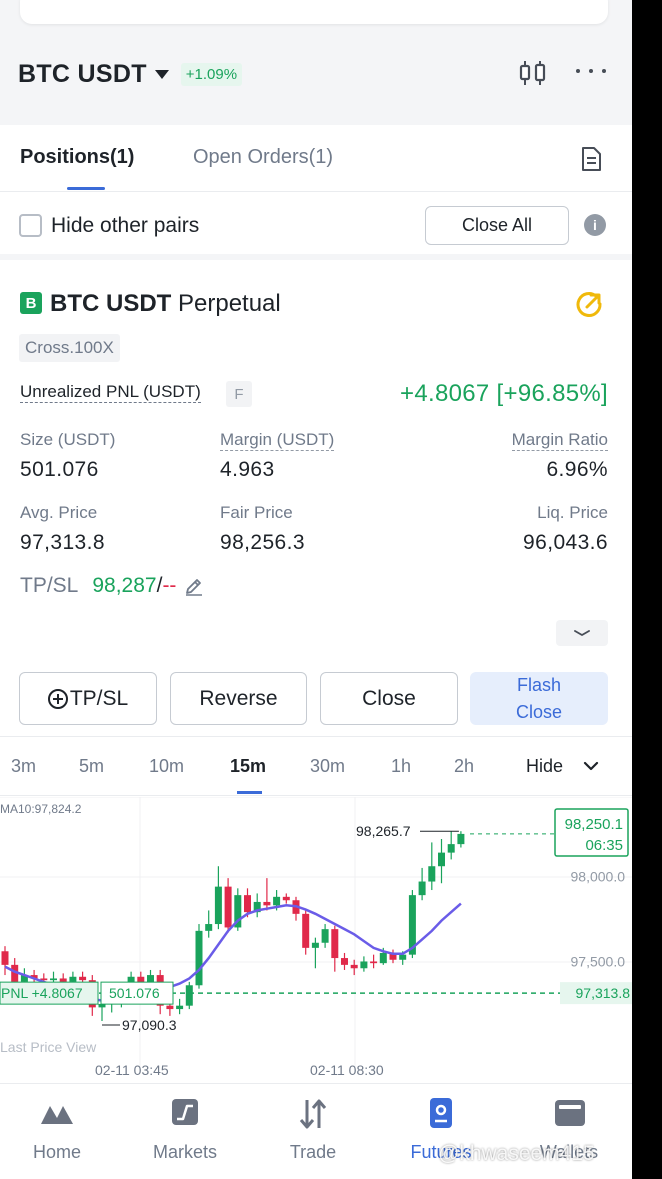 Image resolution: width=662 pixels, height=1179 pixels. Describe the element at coordinates (59, 512) in the screenshot. I see `avg-price-label: Avg. Price` at that location.